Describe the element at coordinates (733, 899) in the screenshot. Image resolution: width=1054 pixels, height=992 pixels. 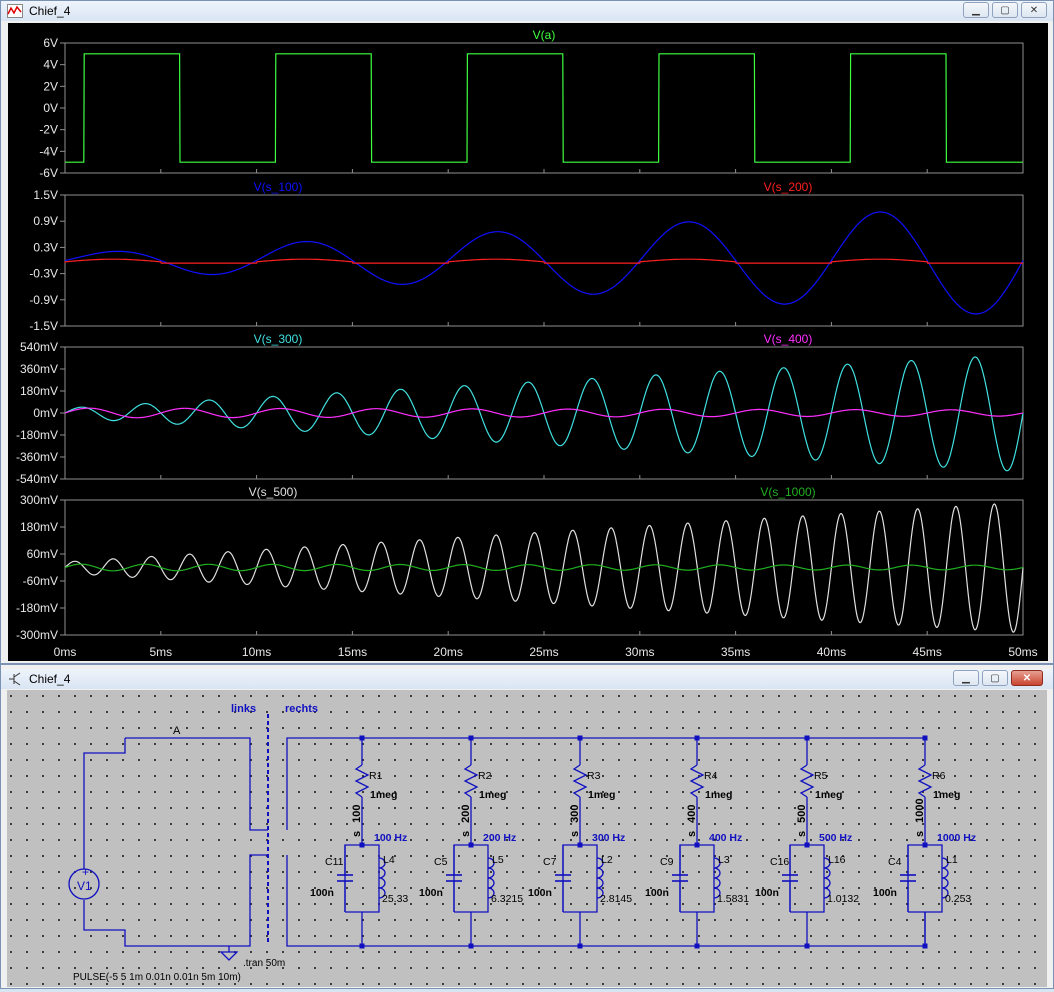
I see `inductor-value: 1.5831` at that location.